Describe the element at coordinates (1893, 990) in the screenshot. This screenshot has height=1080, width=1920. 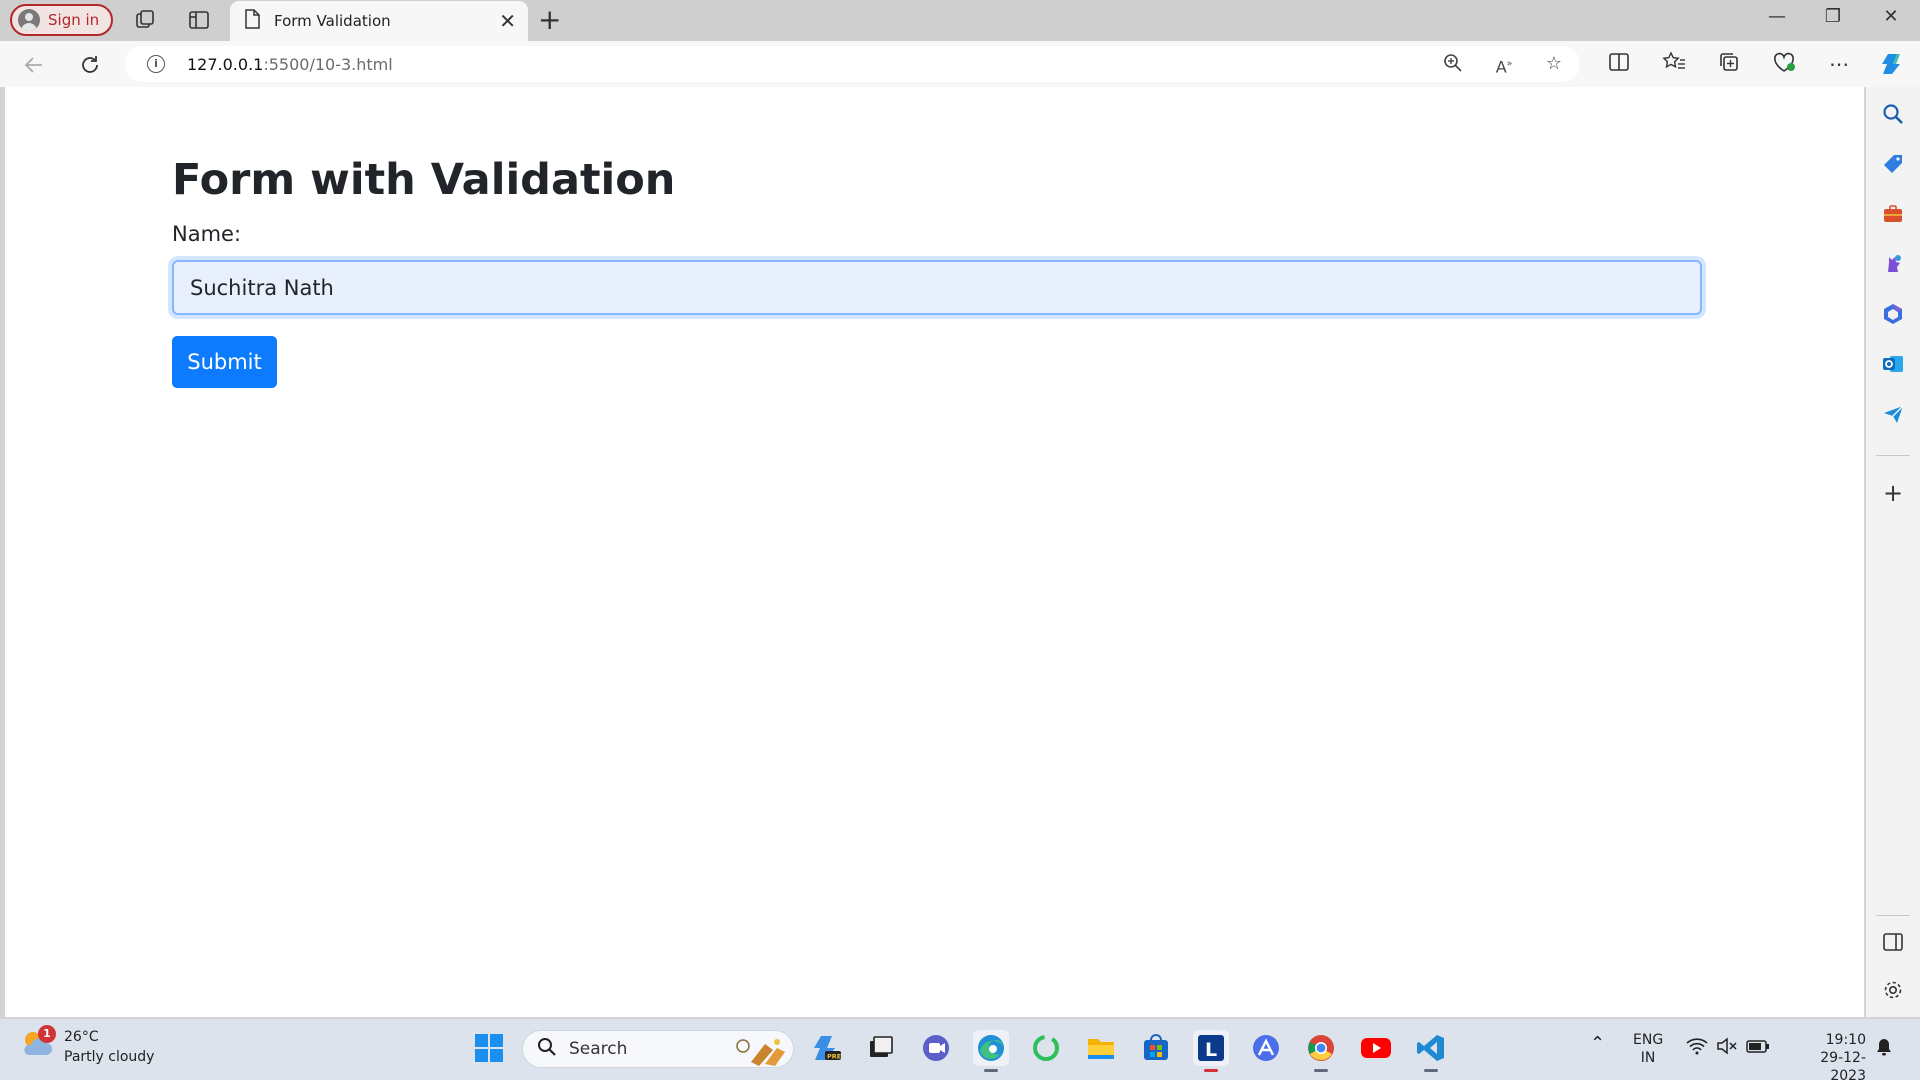
I see `settings-gear-icon` at that location.